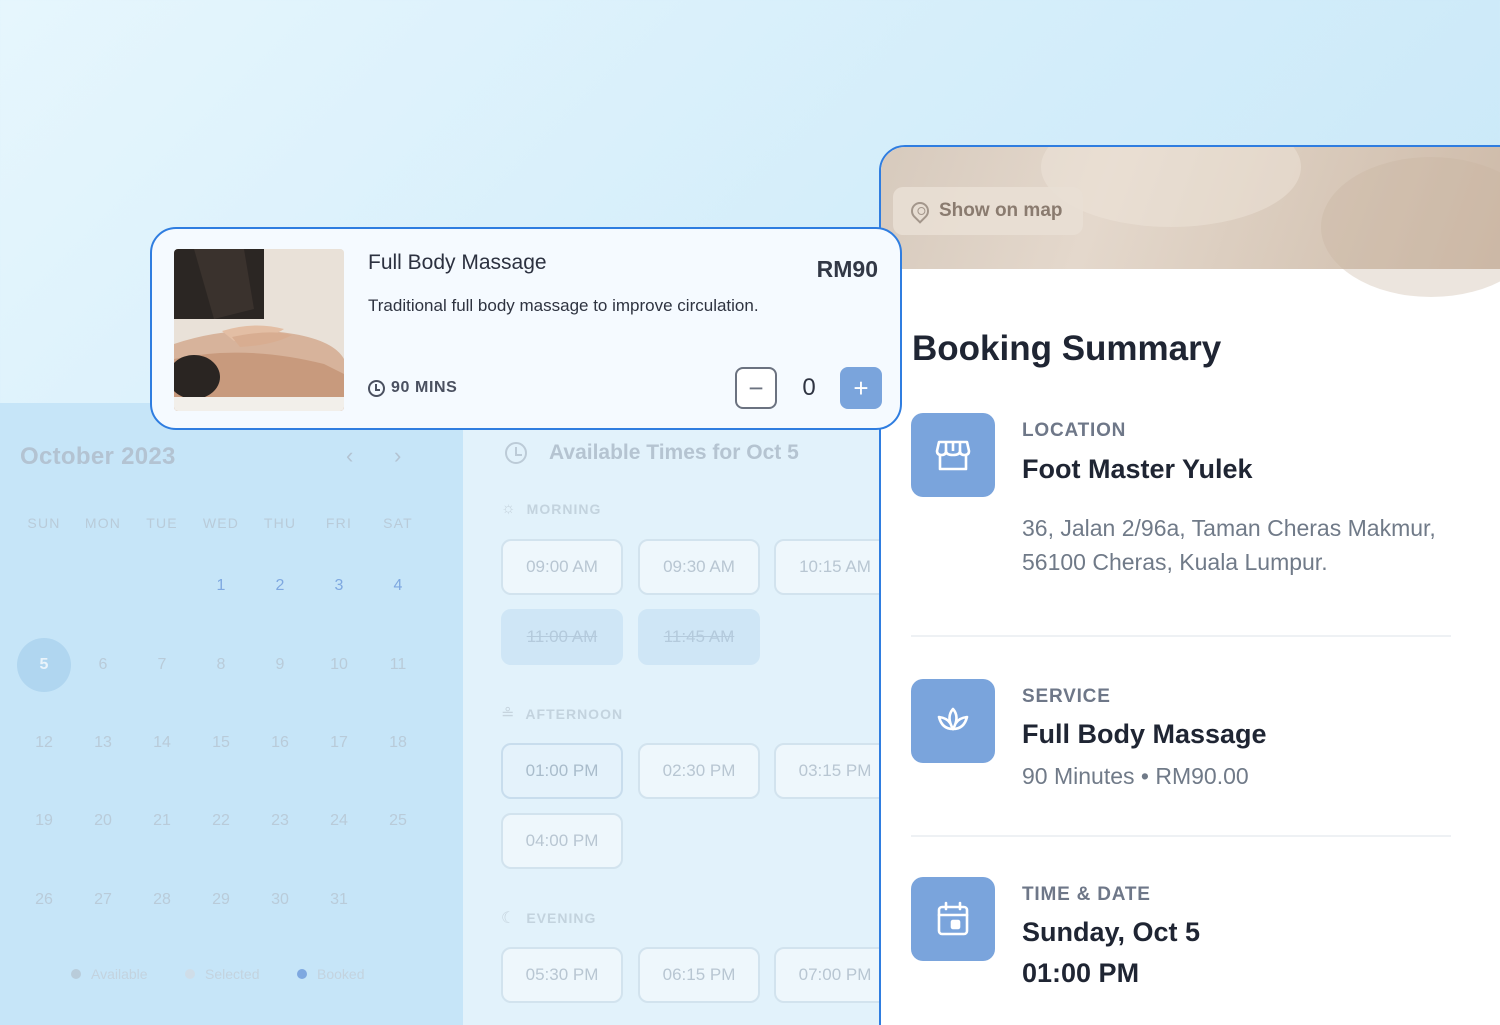  Describe the element at coordinates (398, 586) in the screenshot. I see `calendar-day: 4` at that location.